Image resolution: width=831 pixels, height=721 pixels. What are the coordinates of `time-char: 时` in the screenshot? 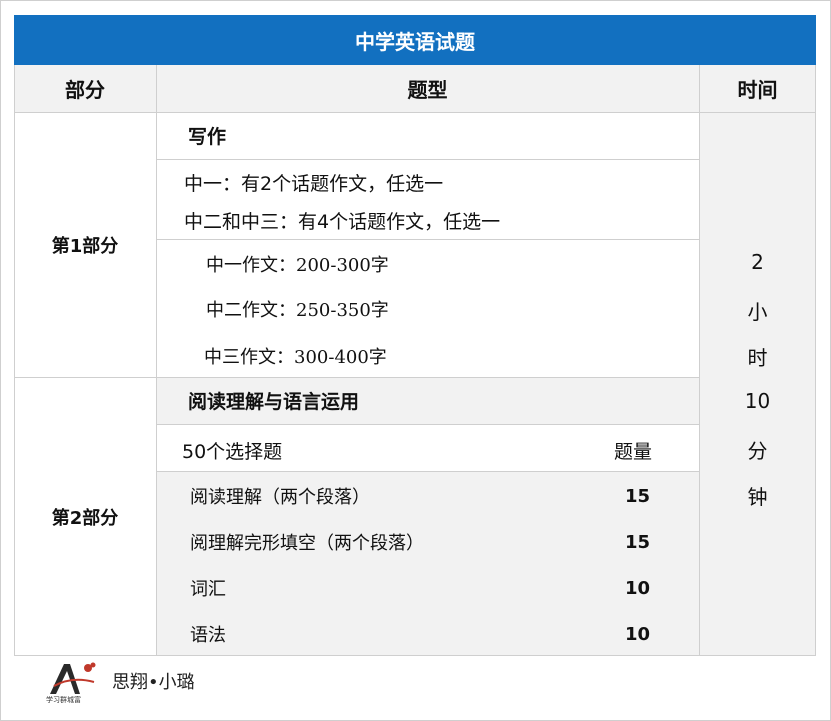 It's located at (757, 358).